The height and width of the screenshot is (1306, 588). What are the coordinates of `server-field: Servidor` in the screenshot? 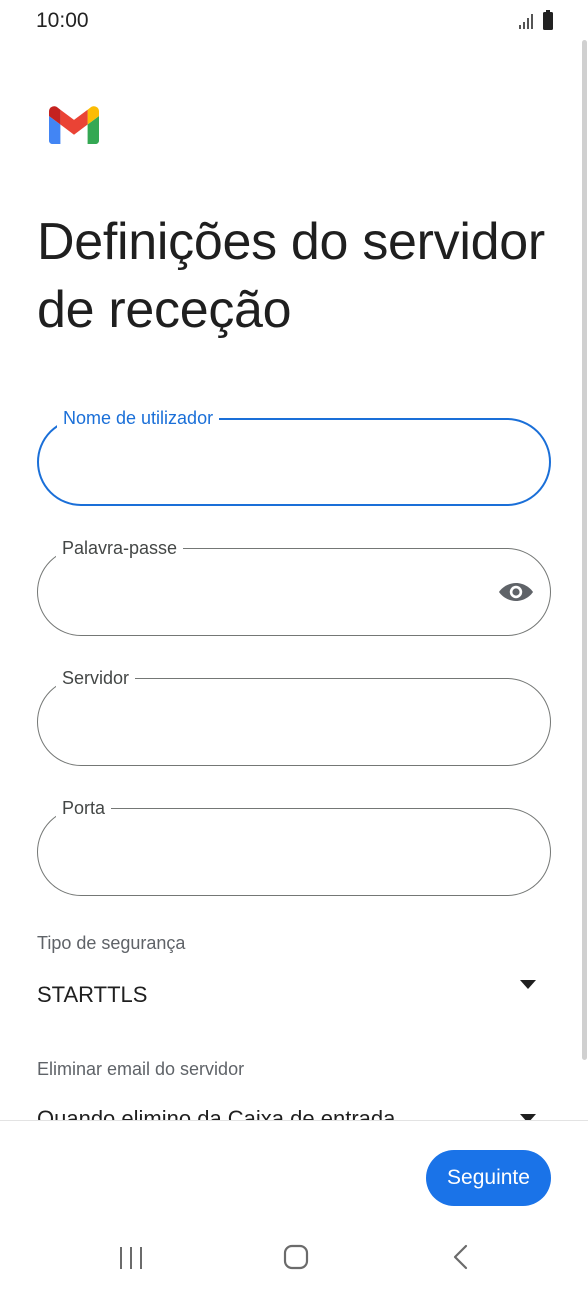 It's located at (294, 716).